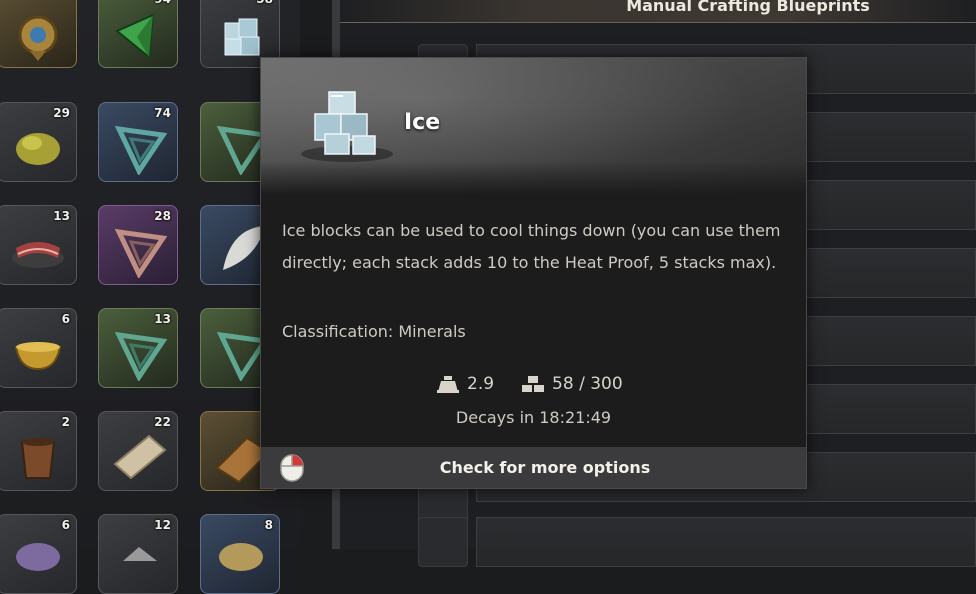 Image resolution: width=976 pixels, height=594 pixels. What do you see at coordinates (141, 253) in the screenshot?
I see `metal-frame-purple-icon` at bounding box center [141, 253].